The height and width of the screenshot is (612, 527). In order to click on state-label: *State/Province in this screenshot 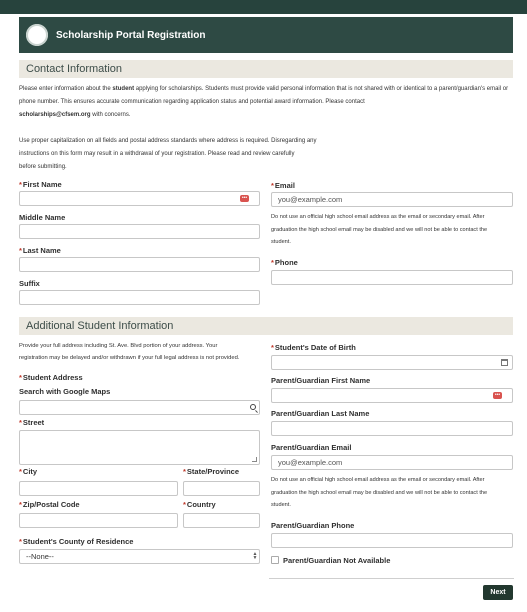, I will do `click(211, 471)`.